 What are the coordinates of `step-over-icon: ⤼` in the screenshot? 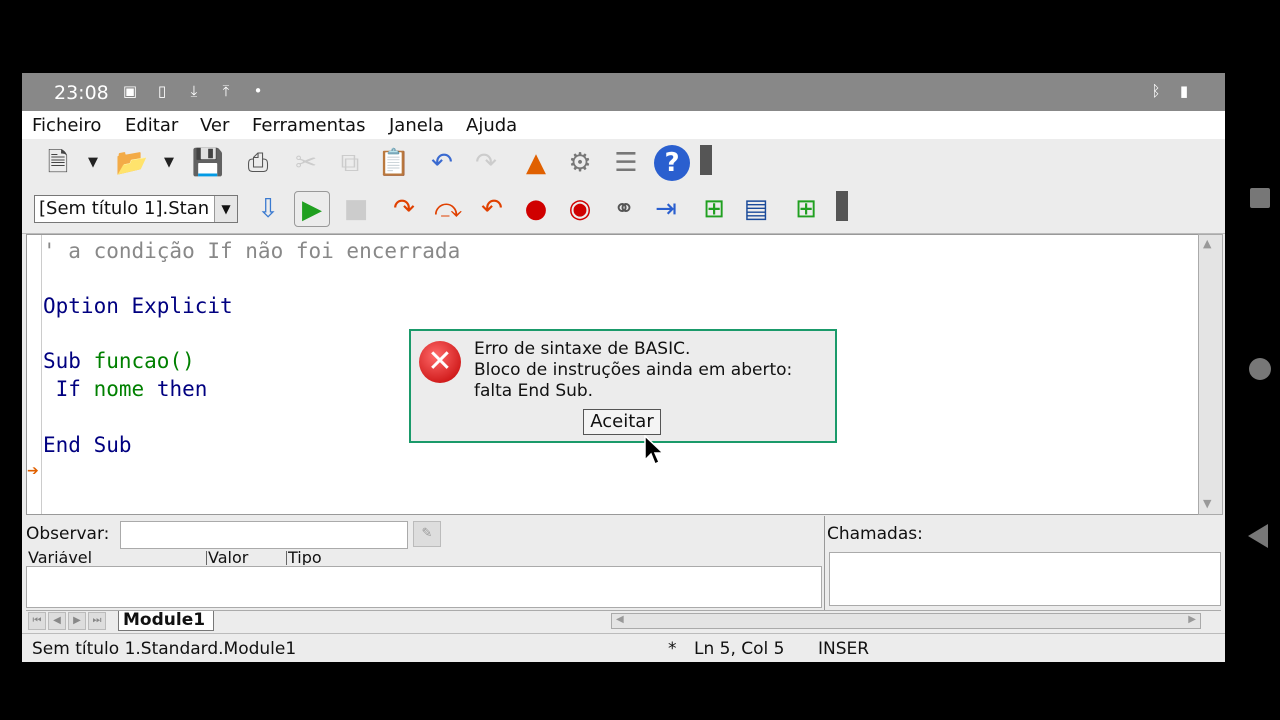 It's located at (448, 209).